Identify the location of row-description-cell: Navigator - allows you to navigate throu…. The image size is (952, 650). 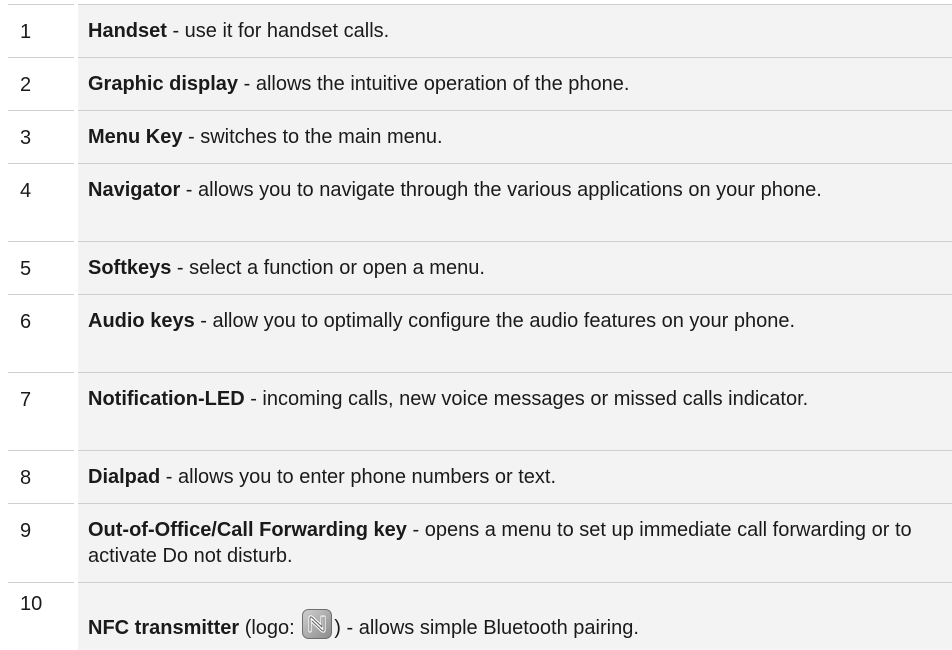
(513, 202).